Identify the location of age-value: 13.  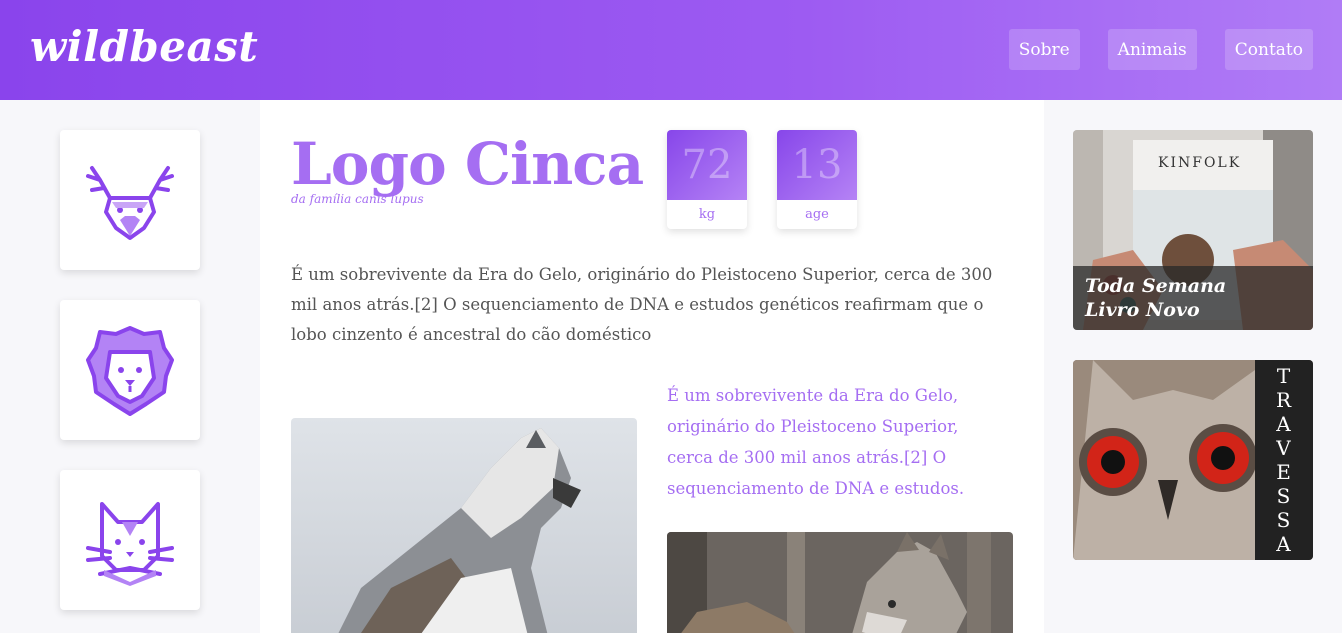
(817, 165).